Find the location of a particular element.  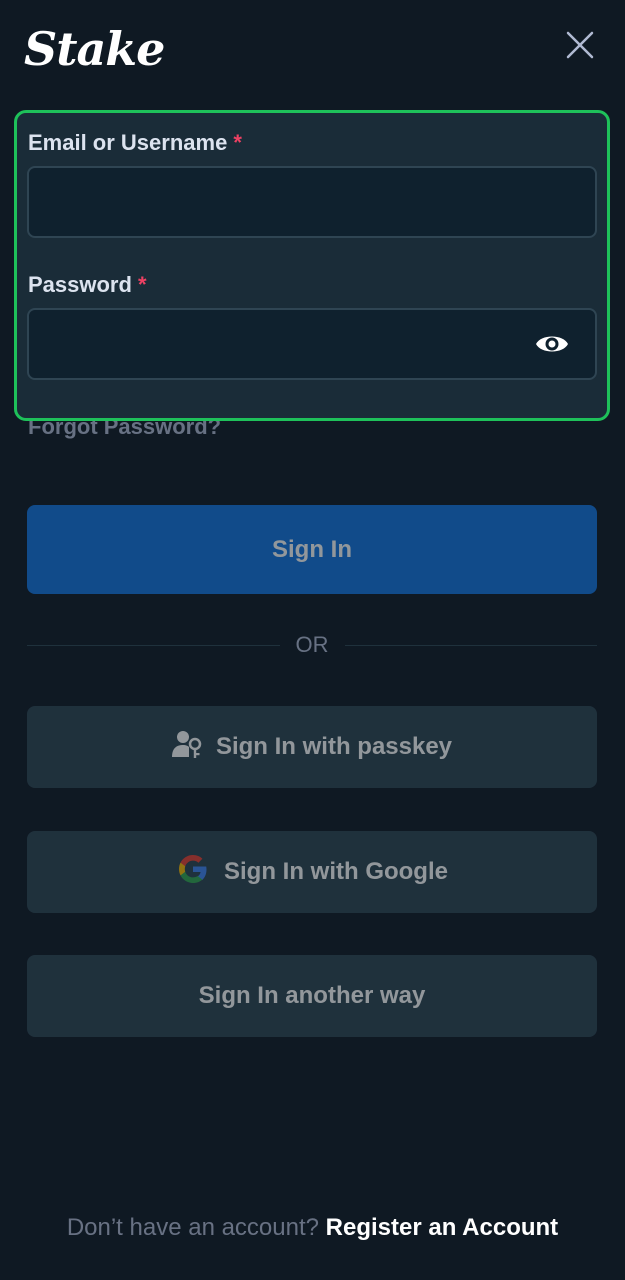

email-label-text: Email or Username is located at coordinates (128, 142).